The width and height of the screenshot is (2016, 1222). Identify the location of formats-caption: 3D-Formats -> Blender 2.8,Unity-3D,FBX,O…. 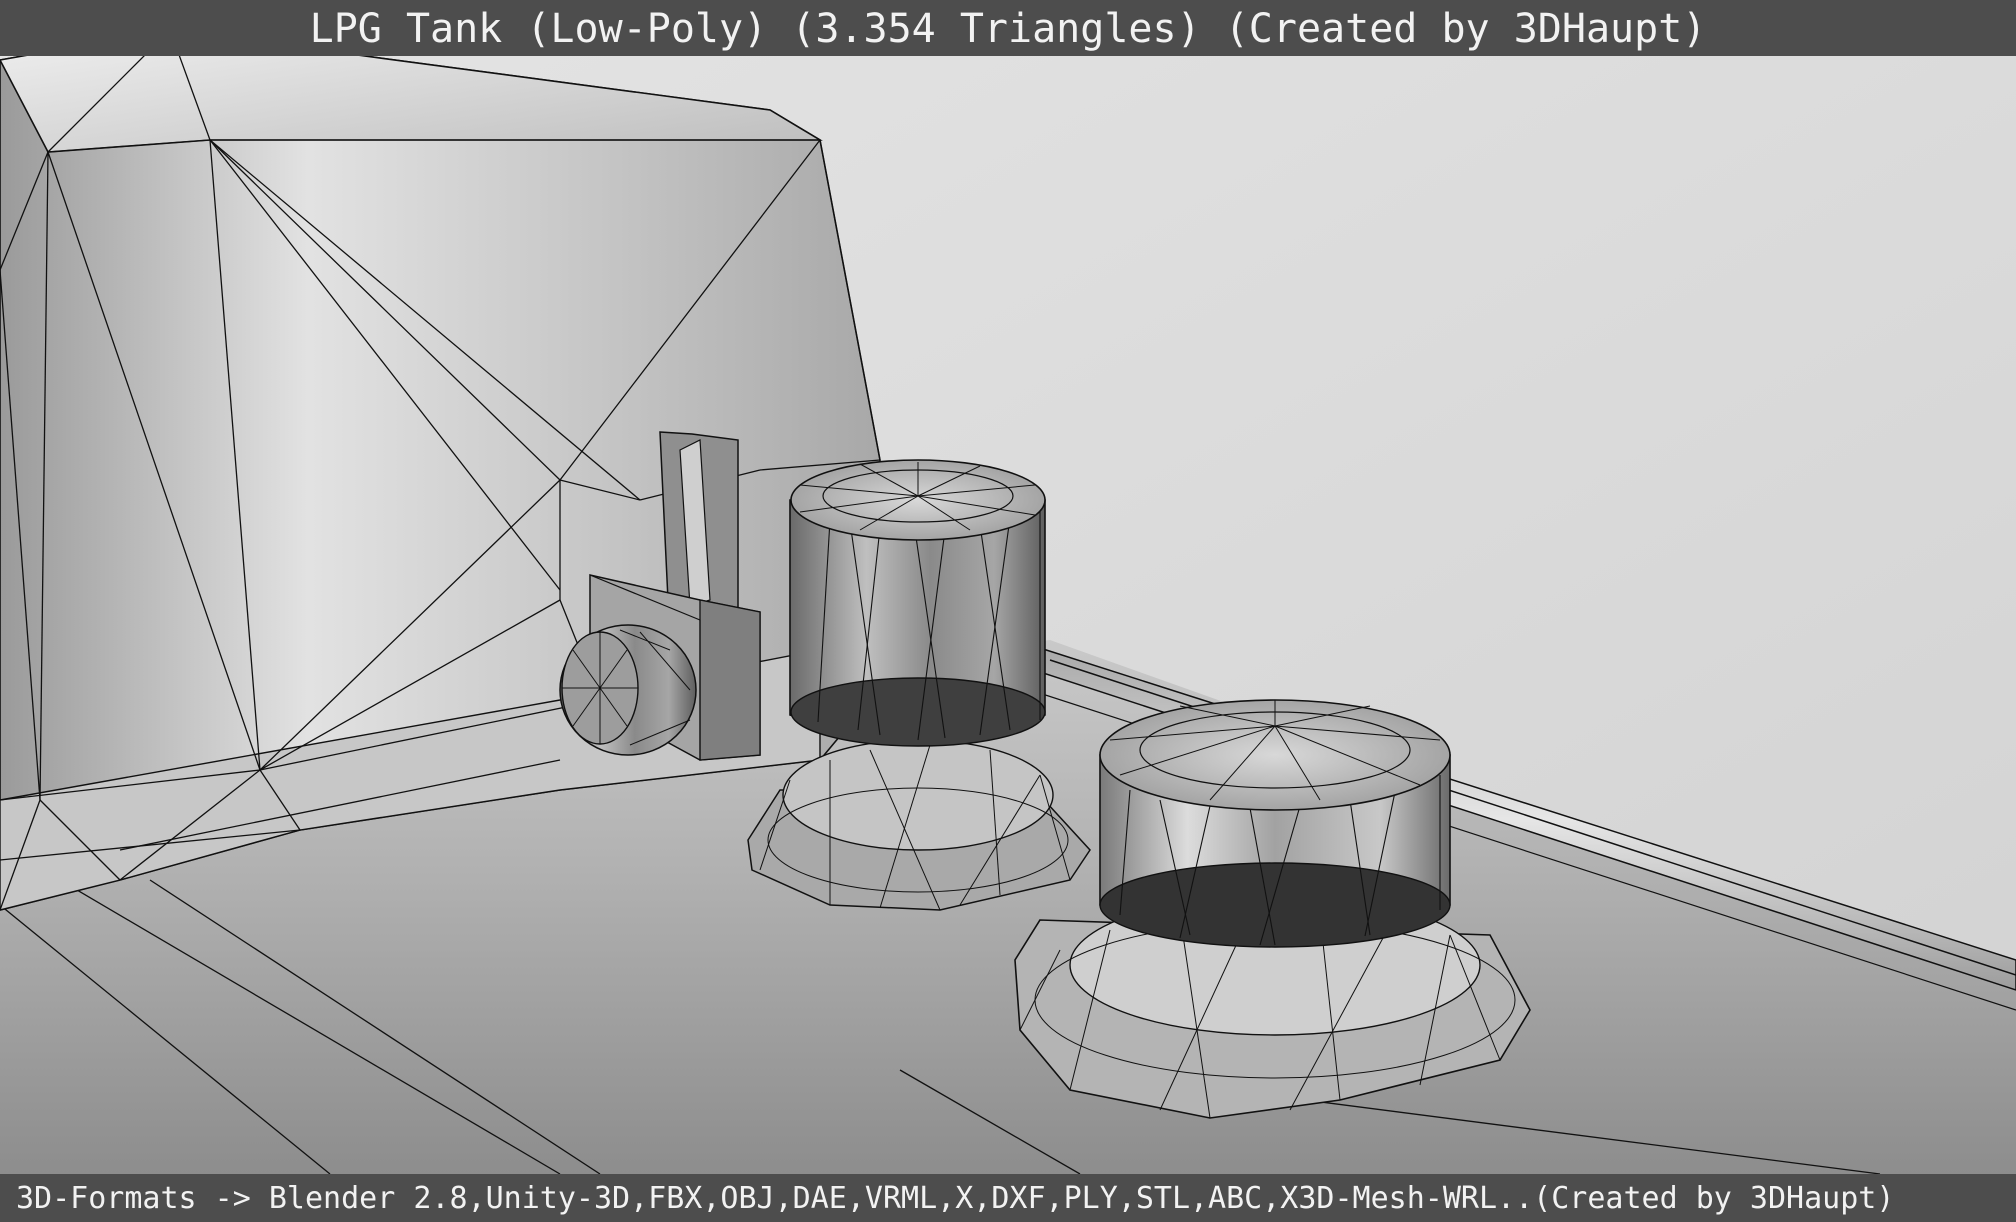
(955, 1198).